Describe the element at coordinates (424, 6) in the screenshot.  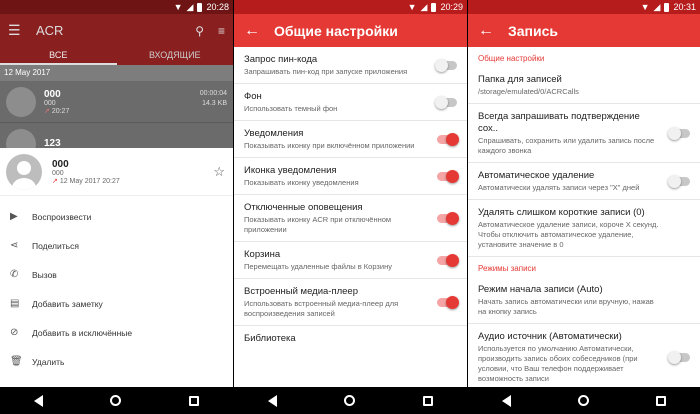
I see `signal-icon: ◢` at that location.